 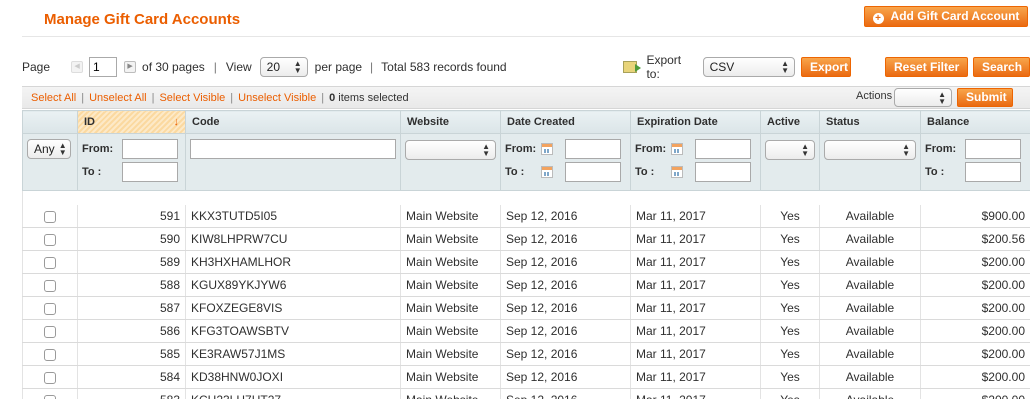 What do you see at coordinates (293, 354) in the screenshot?
I see `cell-code: KE3RAW57J1MS` at bounding box center [293, 354].